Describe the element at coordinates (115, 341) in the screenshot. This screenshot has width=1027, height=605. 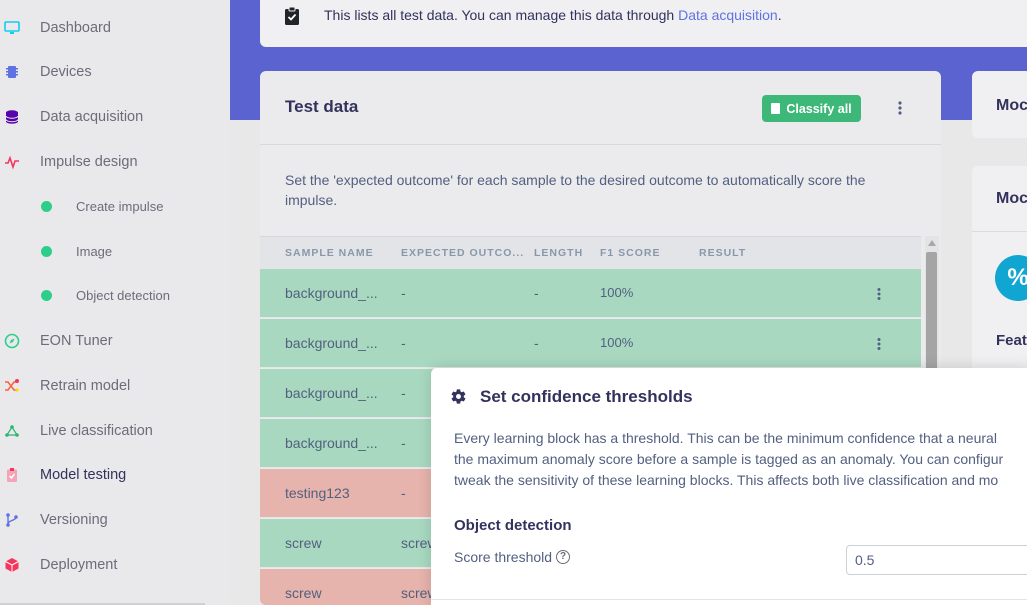
I see `sidebar-item-eon-tuner: EON Tuner` at that location.